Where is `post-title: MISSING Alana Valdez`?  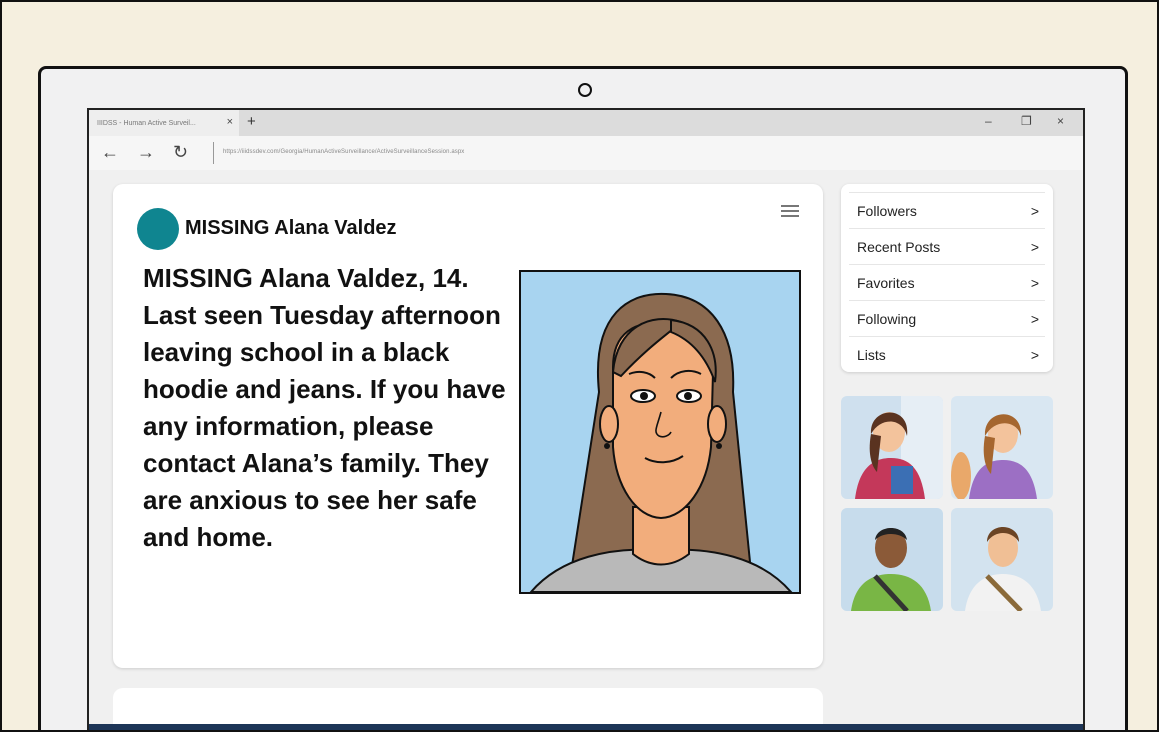
post-title: MISSING Alana Valdez is located at coordinates (291, 228).